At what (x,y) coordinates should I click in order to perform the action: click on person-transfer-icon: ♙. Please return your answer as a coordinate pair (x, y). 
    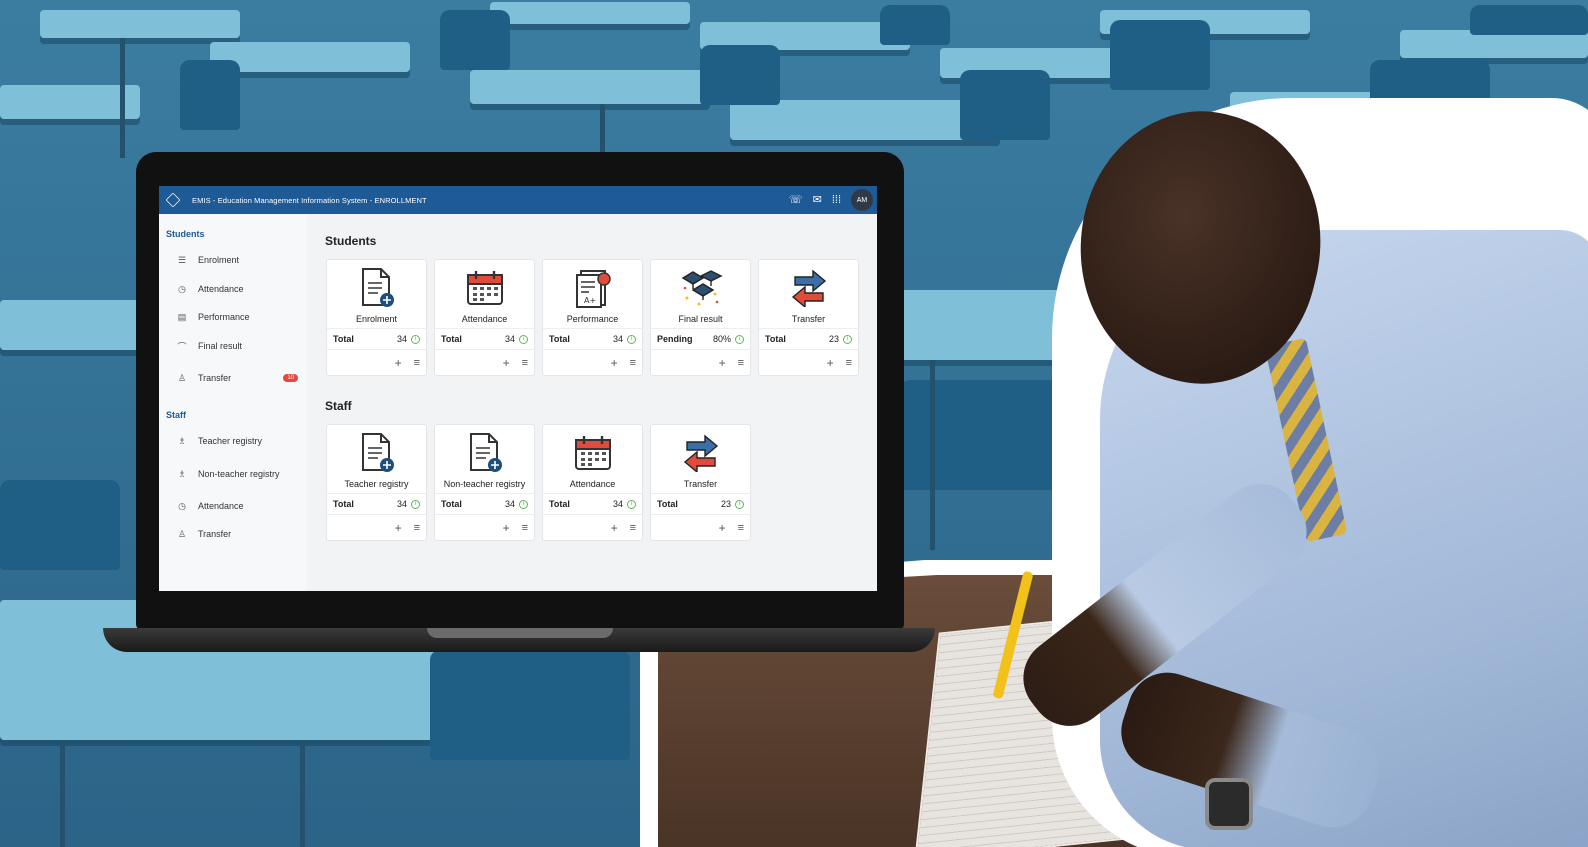
    Looking at the image, I should click on (182, 377).